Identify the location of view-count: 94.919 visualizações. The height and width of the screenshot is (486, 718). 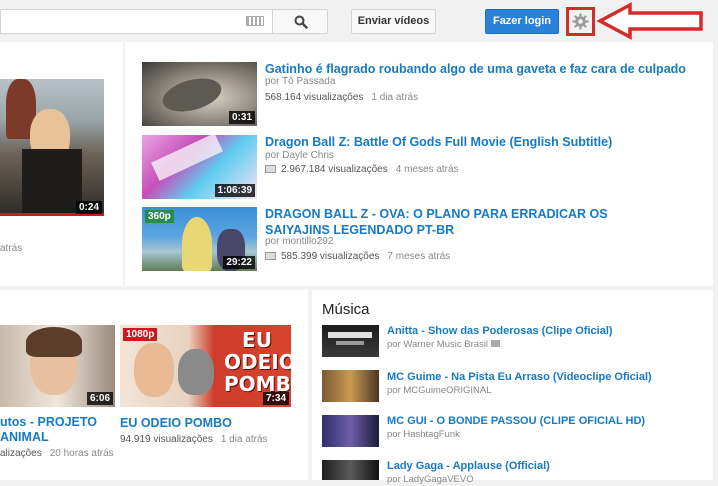
(166, 439).